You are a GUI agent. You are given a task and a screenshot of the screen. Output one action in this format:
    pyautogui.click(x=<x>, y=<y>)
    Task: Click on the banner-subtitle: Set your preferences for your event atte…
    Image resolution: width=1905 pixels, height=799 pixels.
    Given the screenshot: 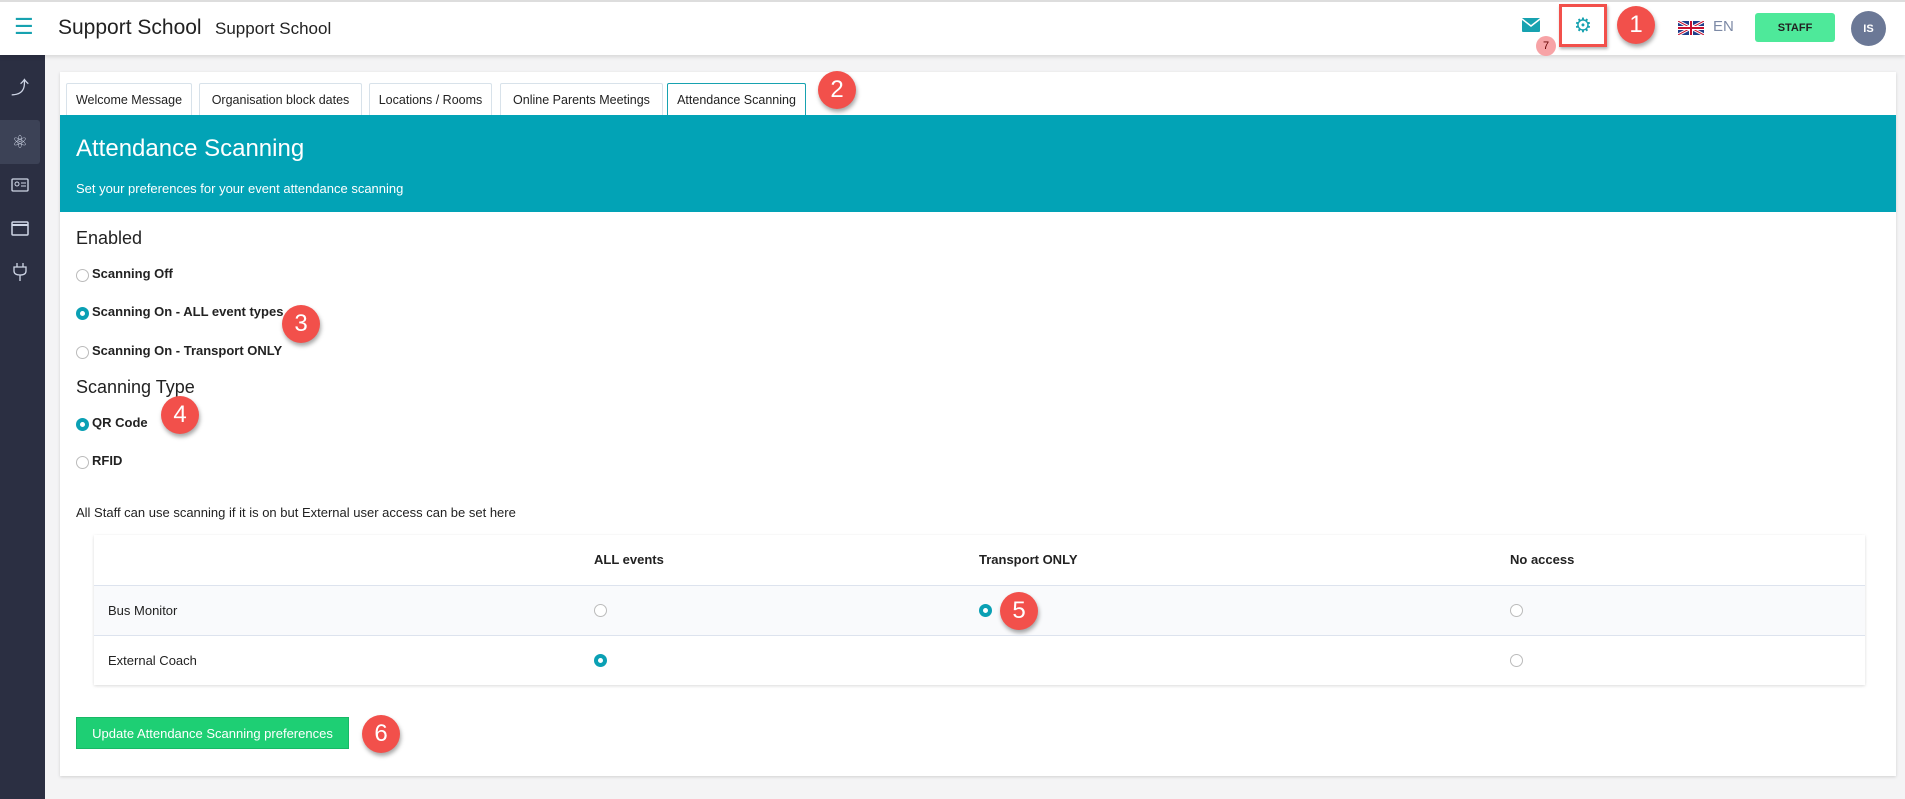 What is the action you would take?
    pyautogui.click(x=240, y=188)
    